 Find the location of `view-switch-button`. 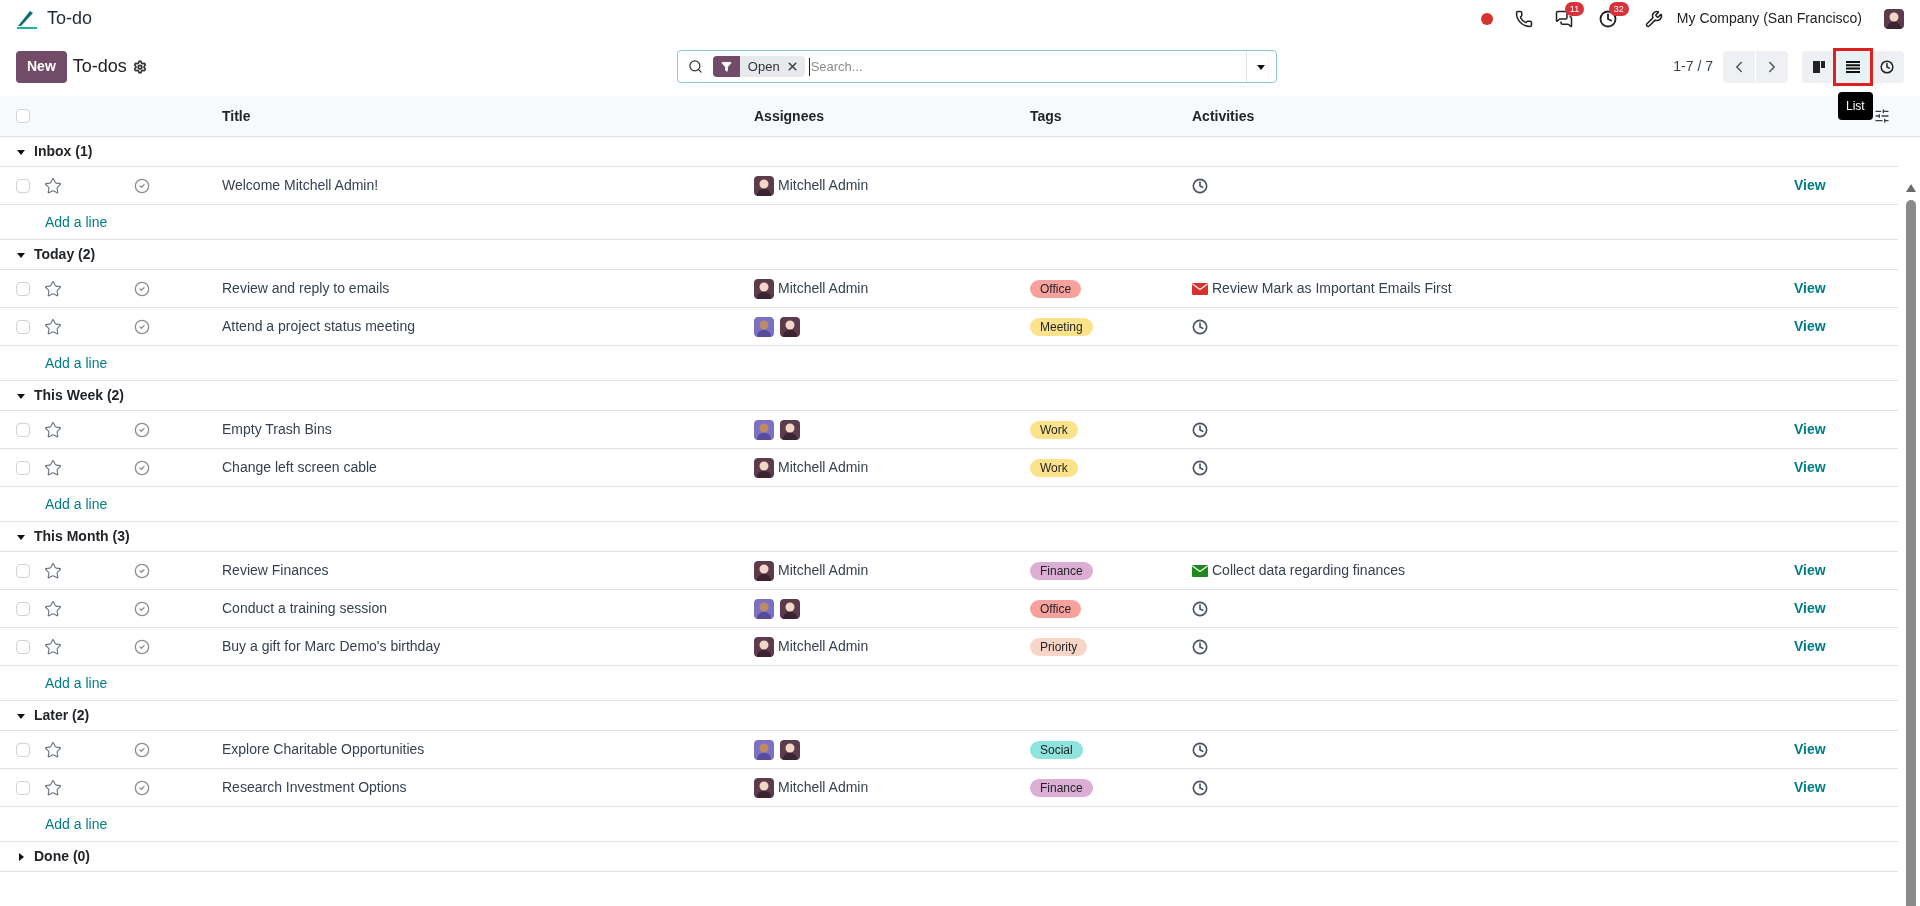

view-switch-button is located at coordinates (1853, 66).